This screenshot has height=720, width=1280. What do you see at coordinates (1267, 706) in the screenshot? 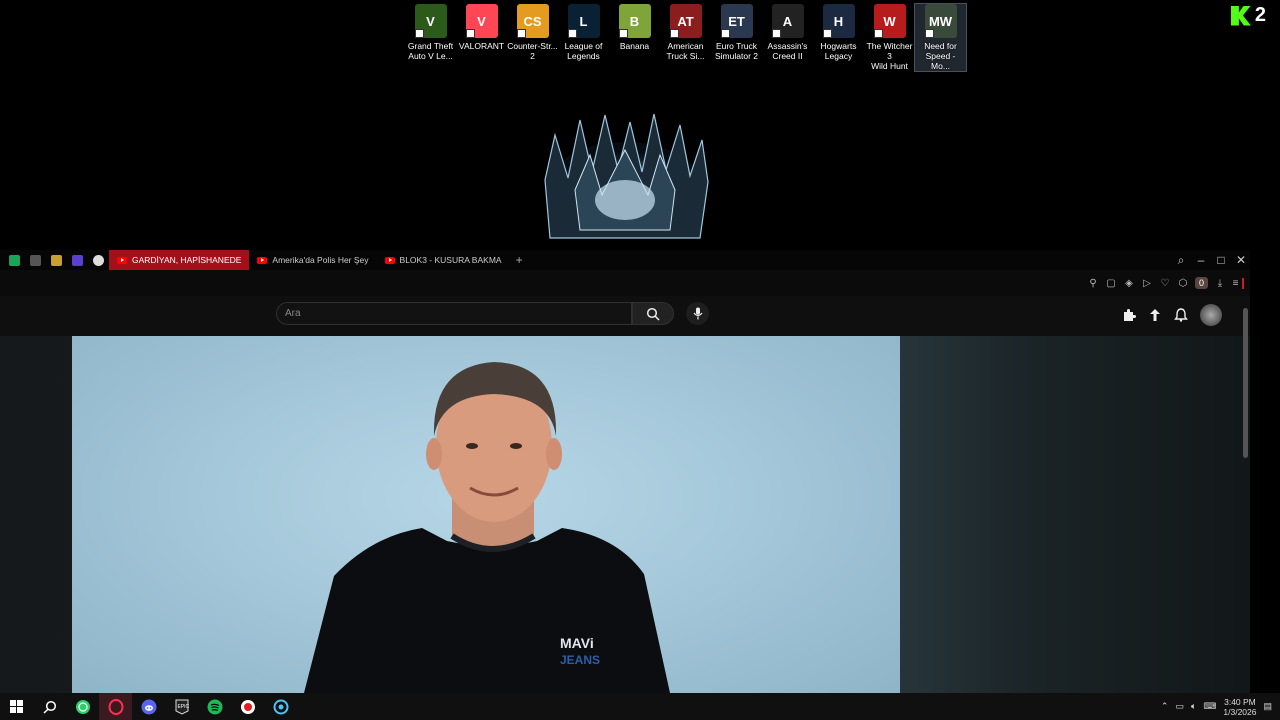
I see `notification-center-icon: ▤` at bounding box center [1267, 706].